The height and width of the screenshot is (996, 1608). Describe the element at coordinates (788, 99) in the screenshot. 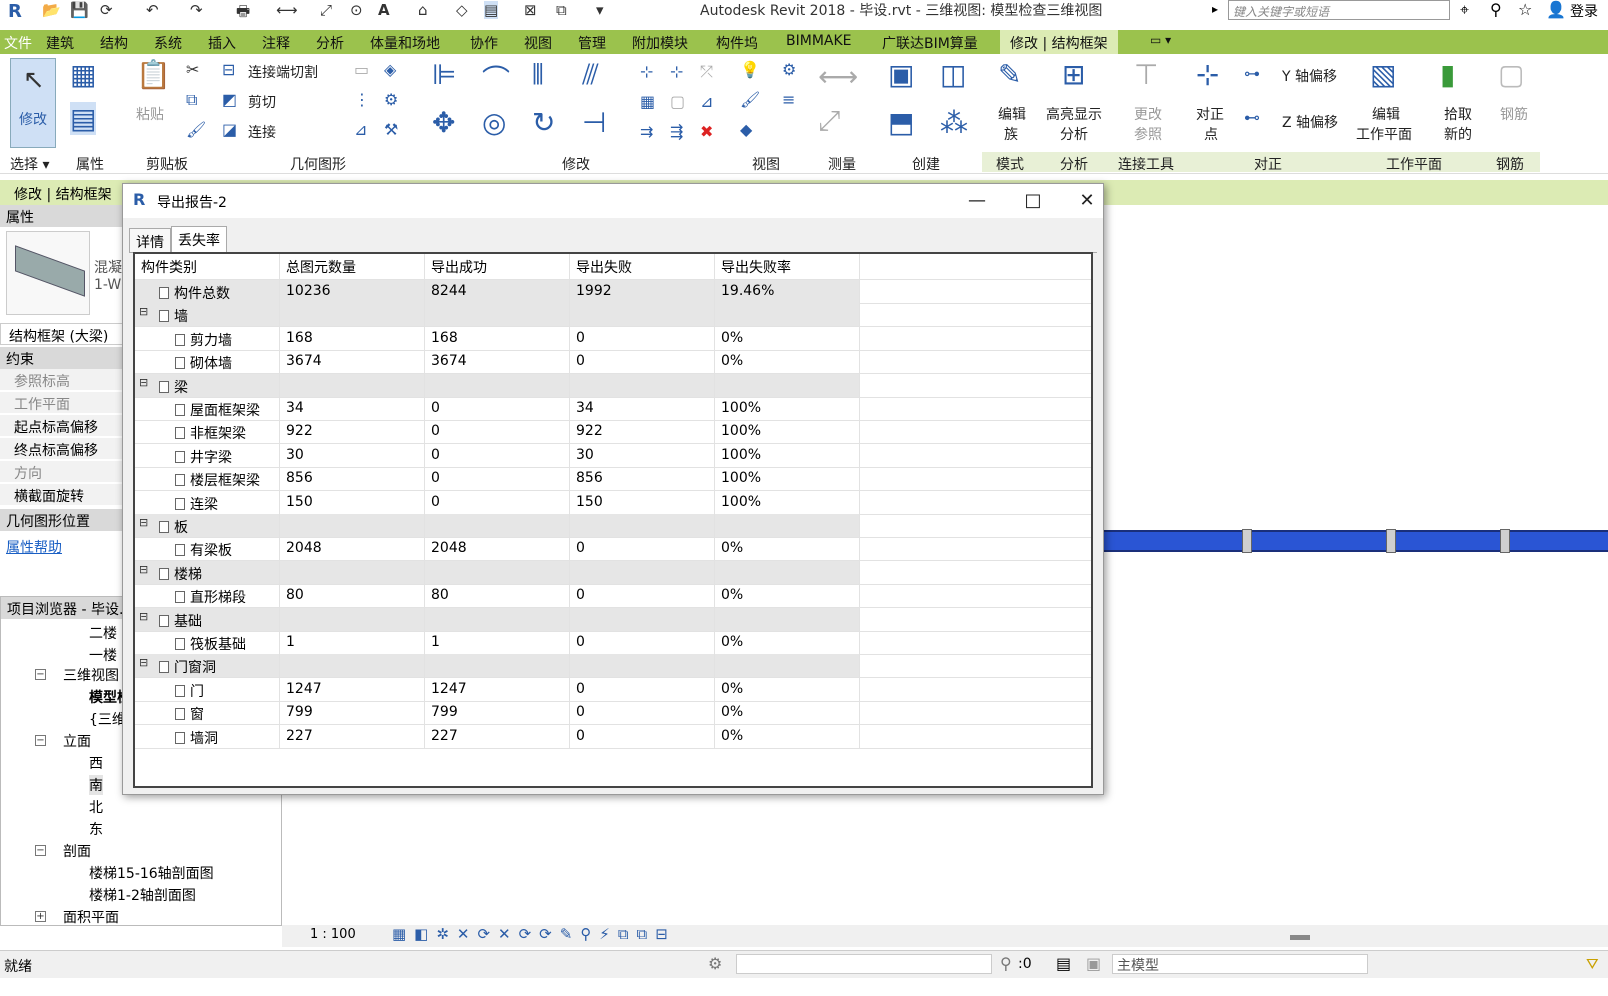

I see `line-style-icon: ≡` at that location.